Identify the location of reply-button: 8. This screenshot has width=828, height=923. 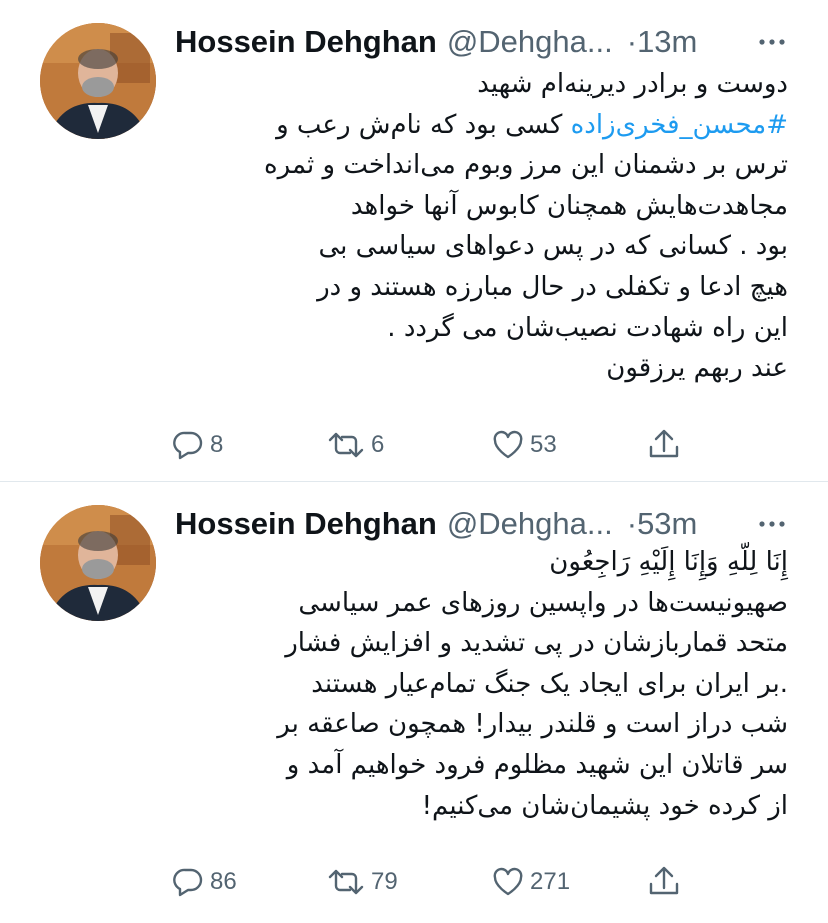
(197, 445).